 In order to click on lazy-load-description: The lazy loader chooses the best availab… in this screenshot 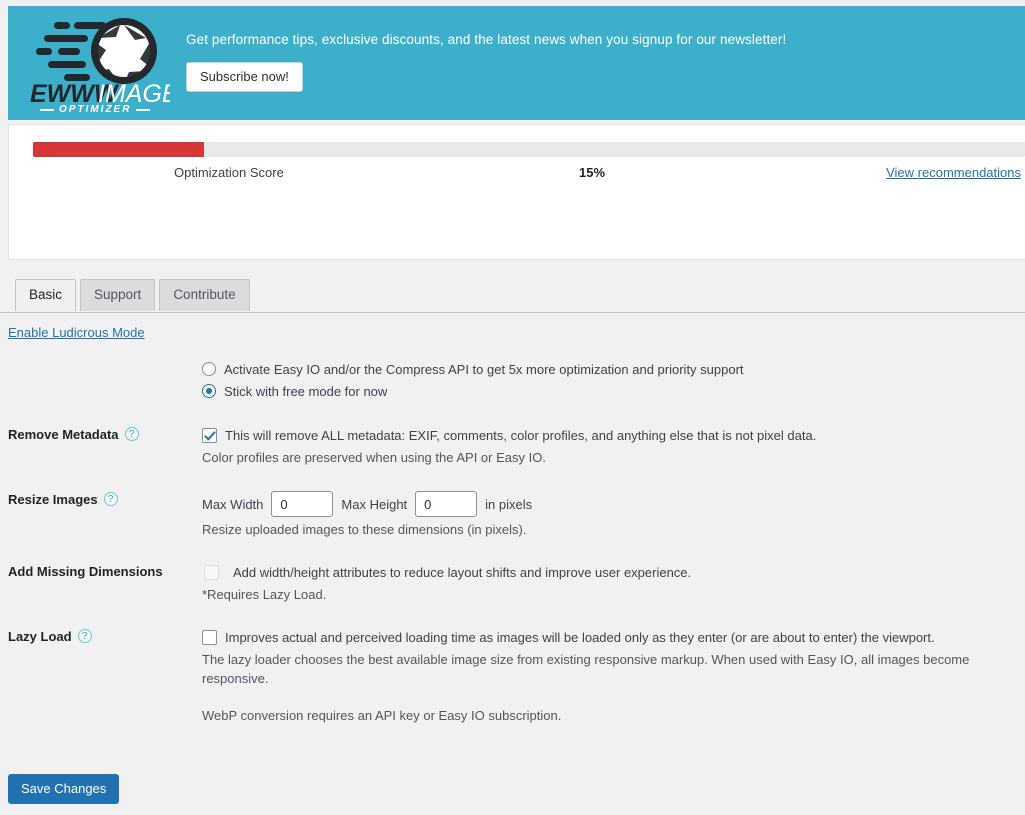, I will do `click(586, 669)`.